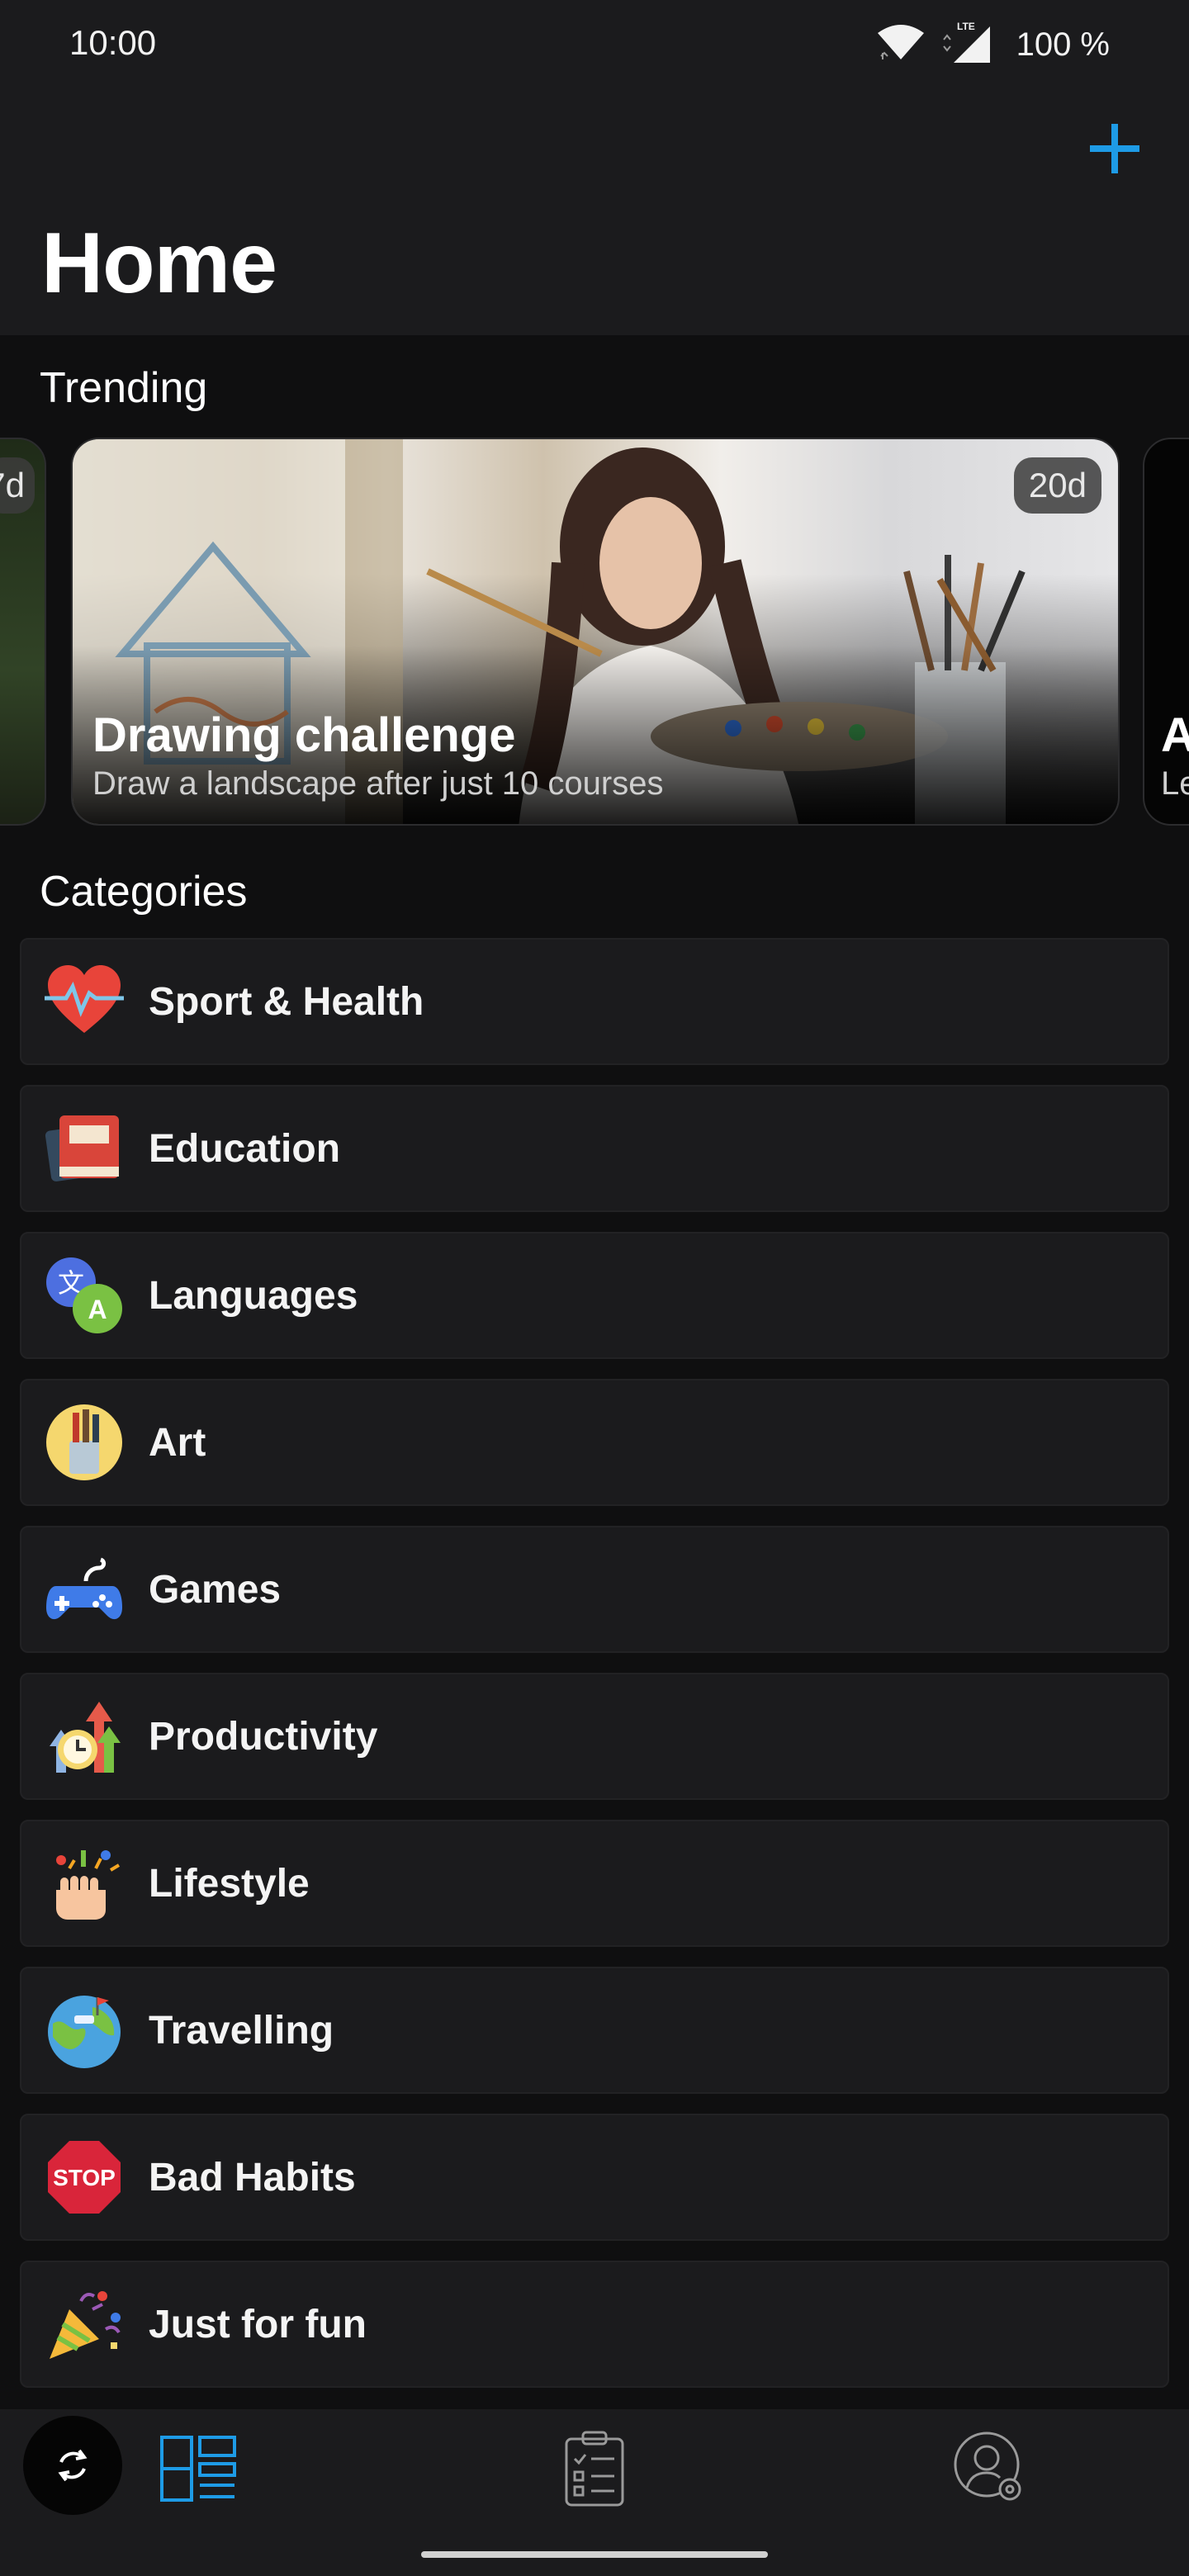 The image size is (1189, 2576). Describe the element at coordinates (594, 1295) in the screenshot. I see `category-item-languages: 文 A Languages` at that location.